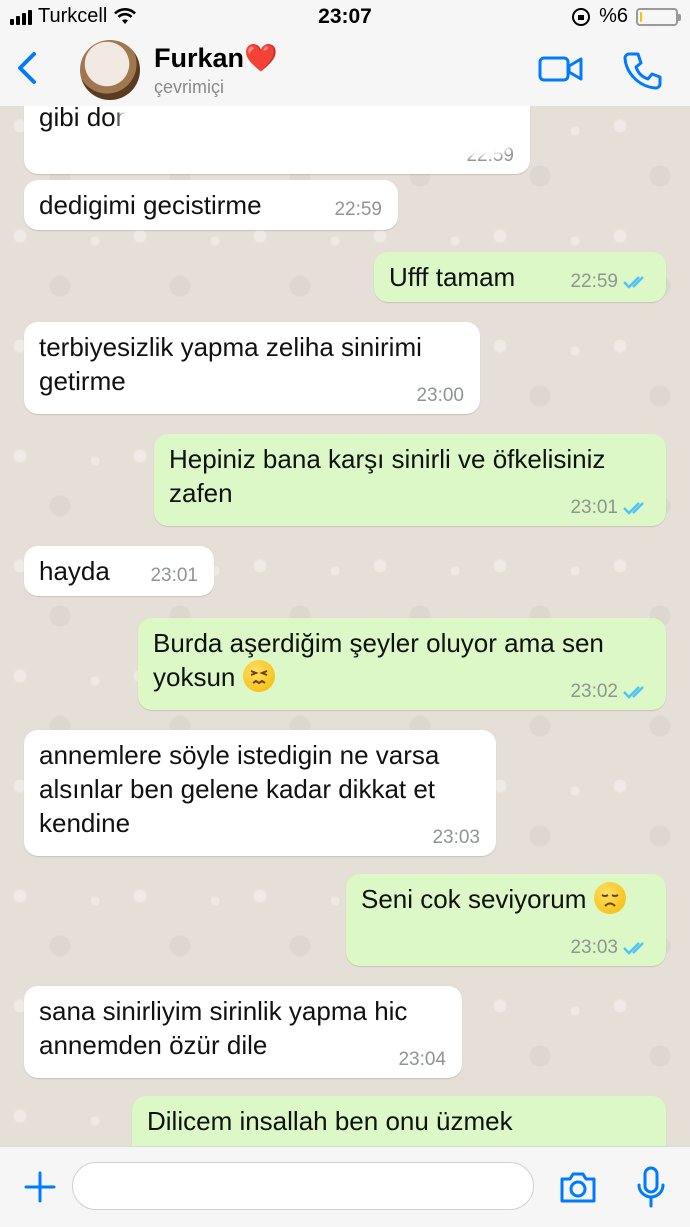  Describe the element at coordinates (345, 17) in the screenshot. I see `status-bar: Turkcell 23:07 %6` at that location.